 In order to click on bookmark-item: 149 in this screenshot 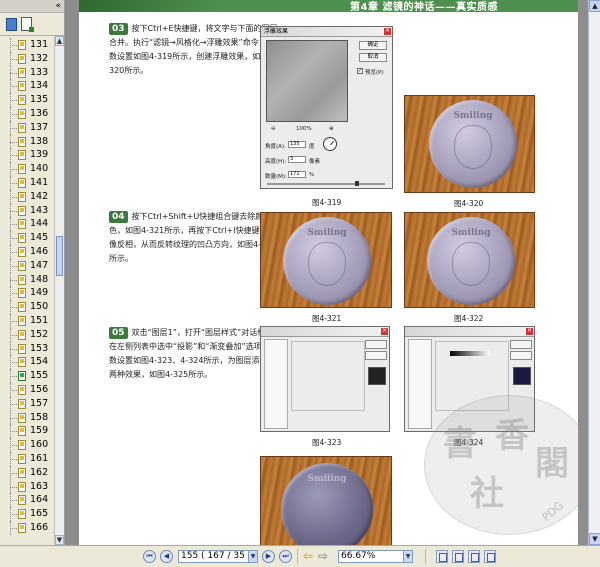, I will do `click(27, 293)`.